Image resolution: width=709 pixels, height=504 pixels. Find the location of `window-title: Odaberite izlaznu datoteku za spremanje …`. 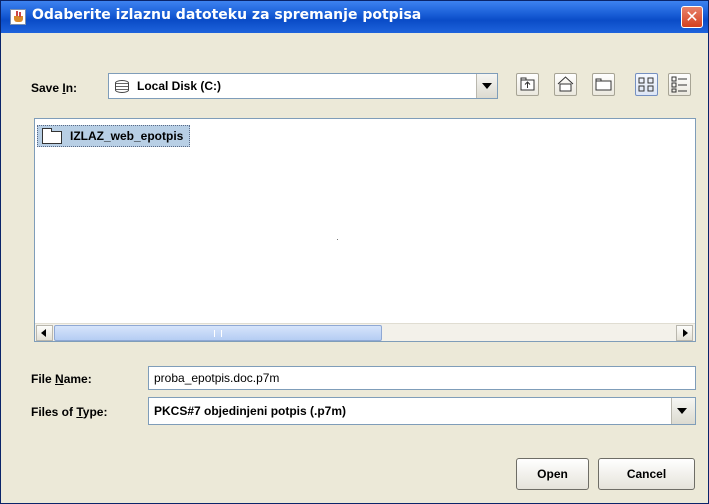

window-title: Odaberite izlaznu datoteku za spremanje … is located at coordinates (227, 15).